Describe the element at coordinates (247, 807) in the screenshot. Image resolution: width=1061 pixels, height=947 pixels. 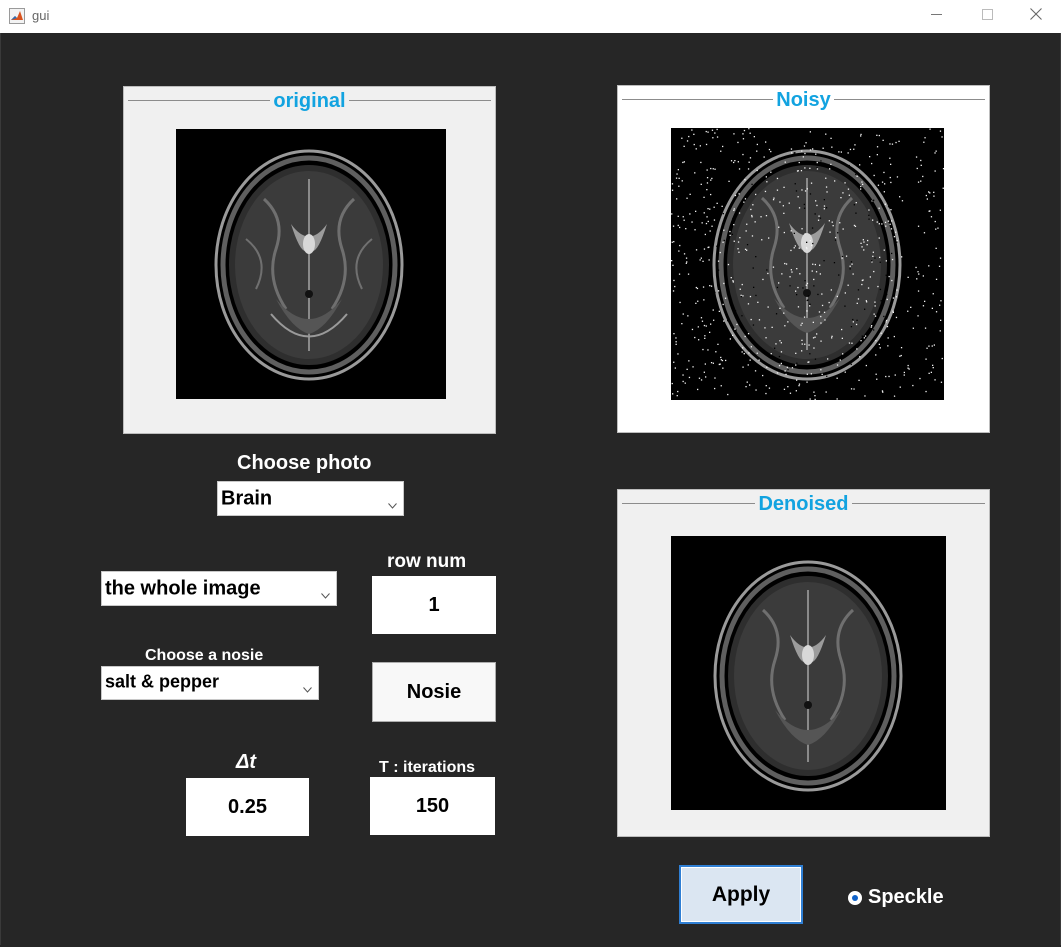
I see `delta-t-input: 0.25` at that location.